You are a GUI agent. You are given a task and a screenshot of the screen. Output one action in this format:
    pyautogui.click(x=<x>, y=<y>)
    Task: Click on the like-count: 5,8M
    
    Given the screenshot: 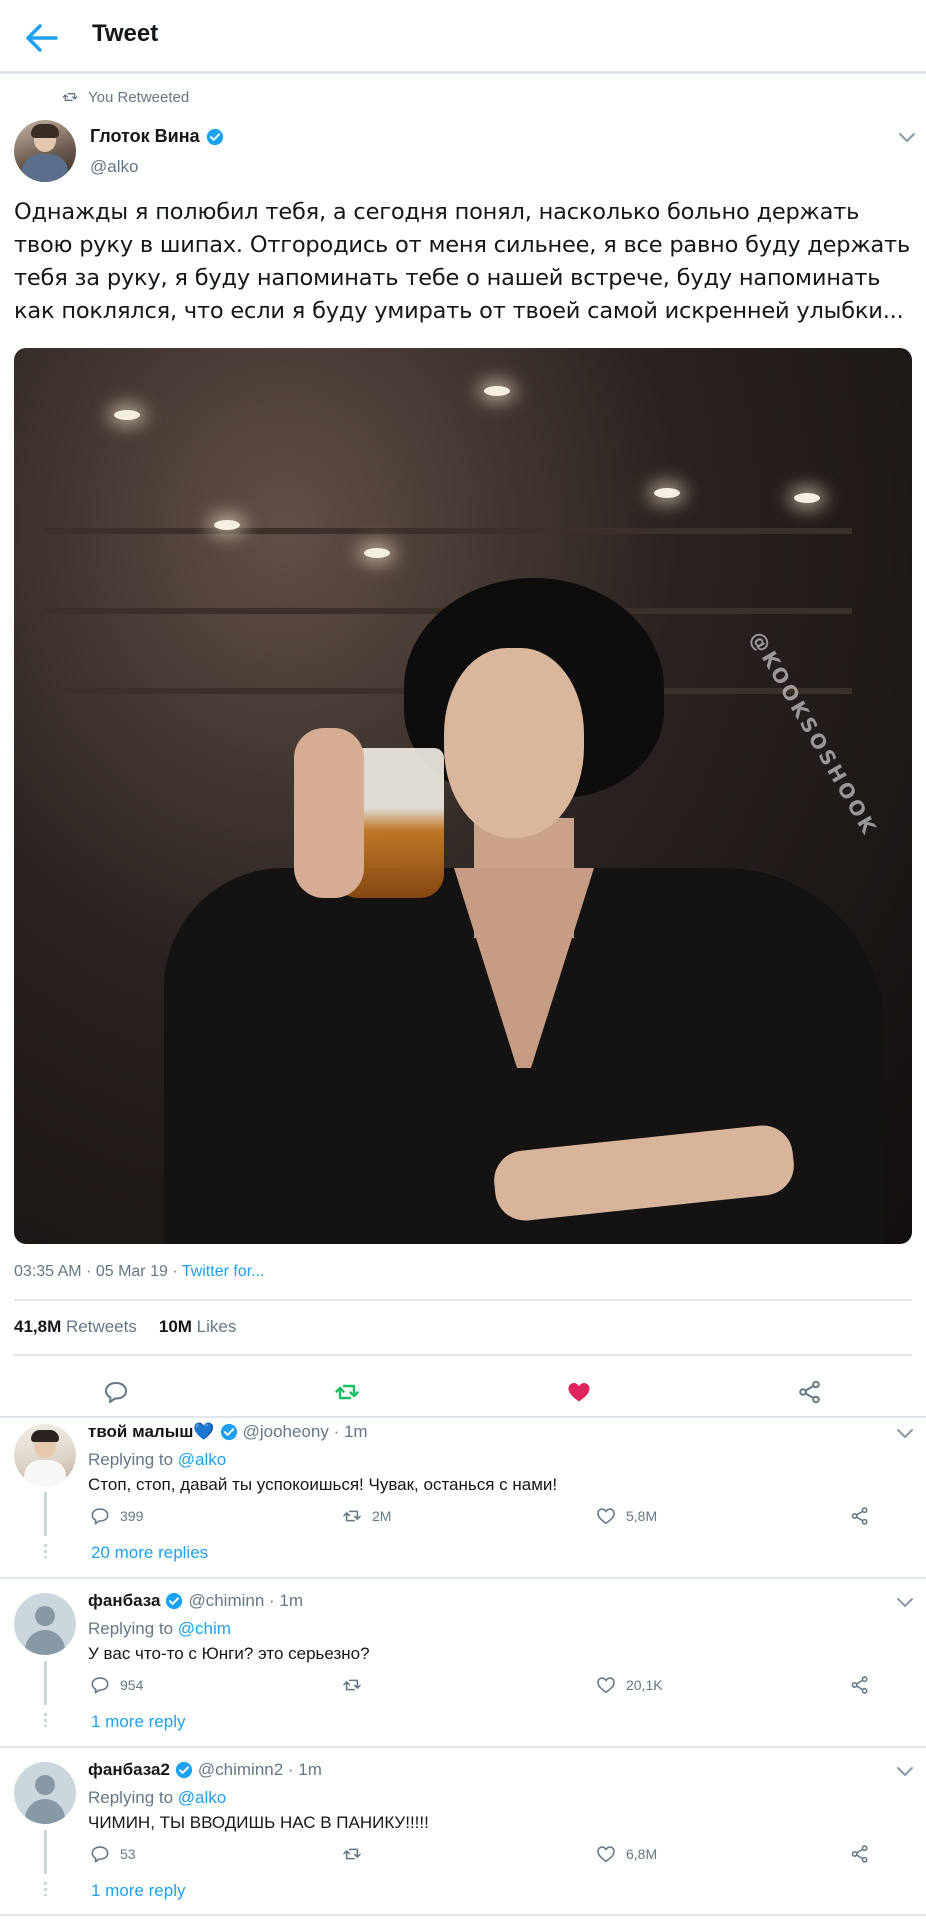 What is the action you would take?
    pyautogui.click(x=642, y=1516)
    